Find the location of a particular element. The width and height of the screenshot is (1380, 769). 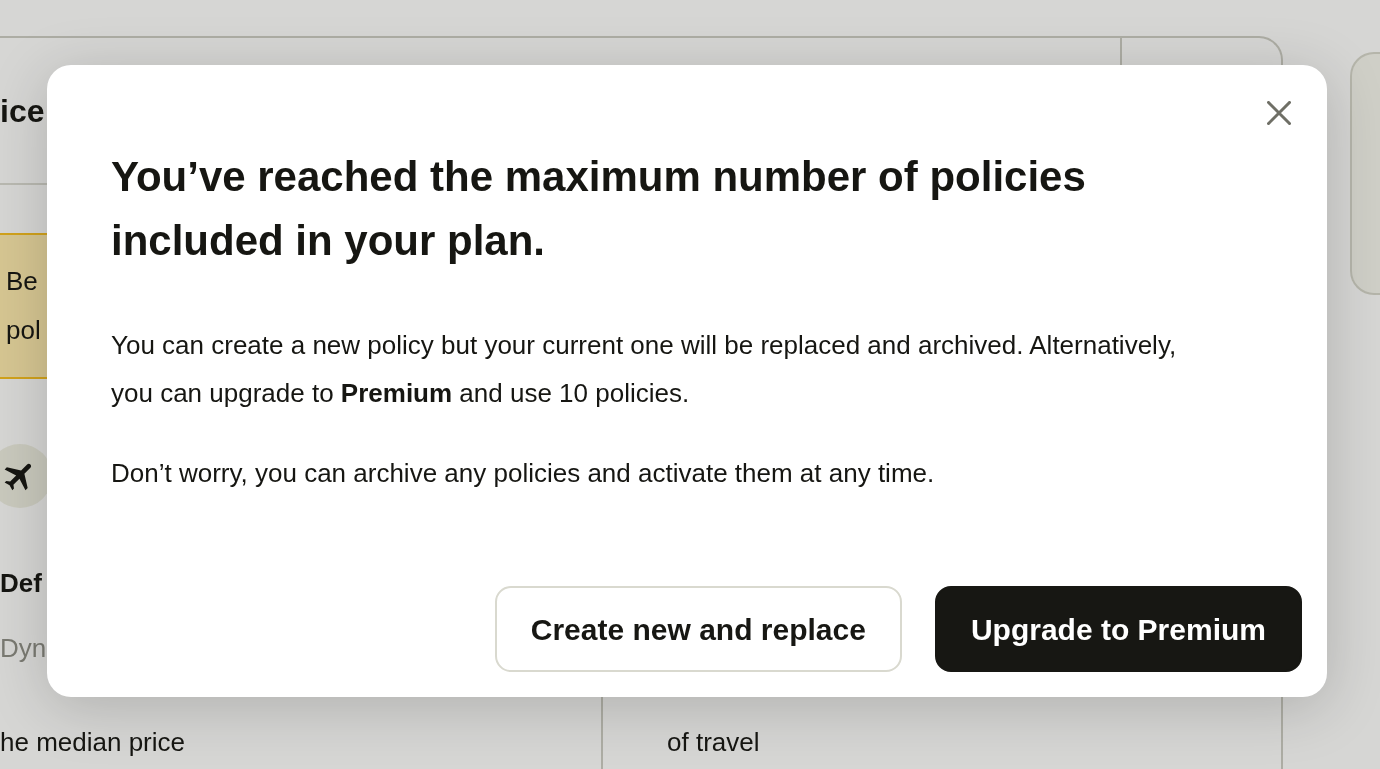

dialog-title: You’ve reached the maximum number of policies included in your plan. is located at coordinates (599, 209).